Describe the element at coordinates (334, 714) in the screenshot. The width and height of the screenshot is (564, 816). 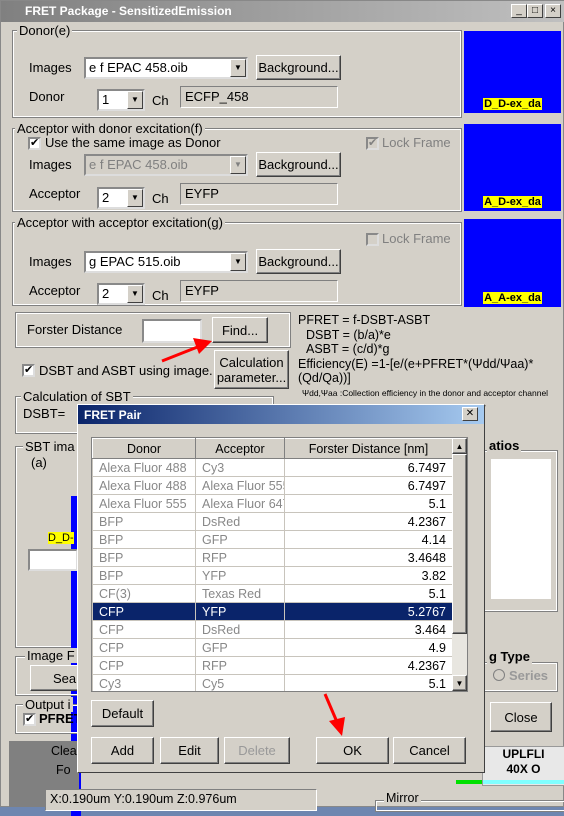
I see `arrow-to-ok` at that location.